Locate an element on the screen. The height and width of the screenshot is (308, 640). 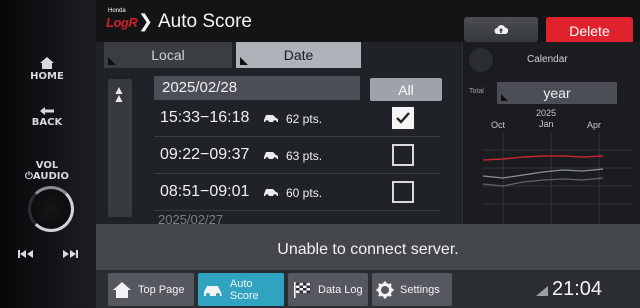
session-time: 09:22−09:37 is located at coordinates (205, 154).